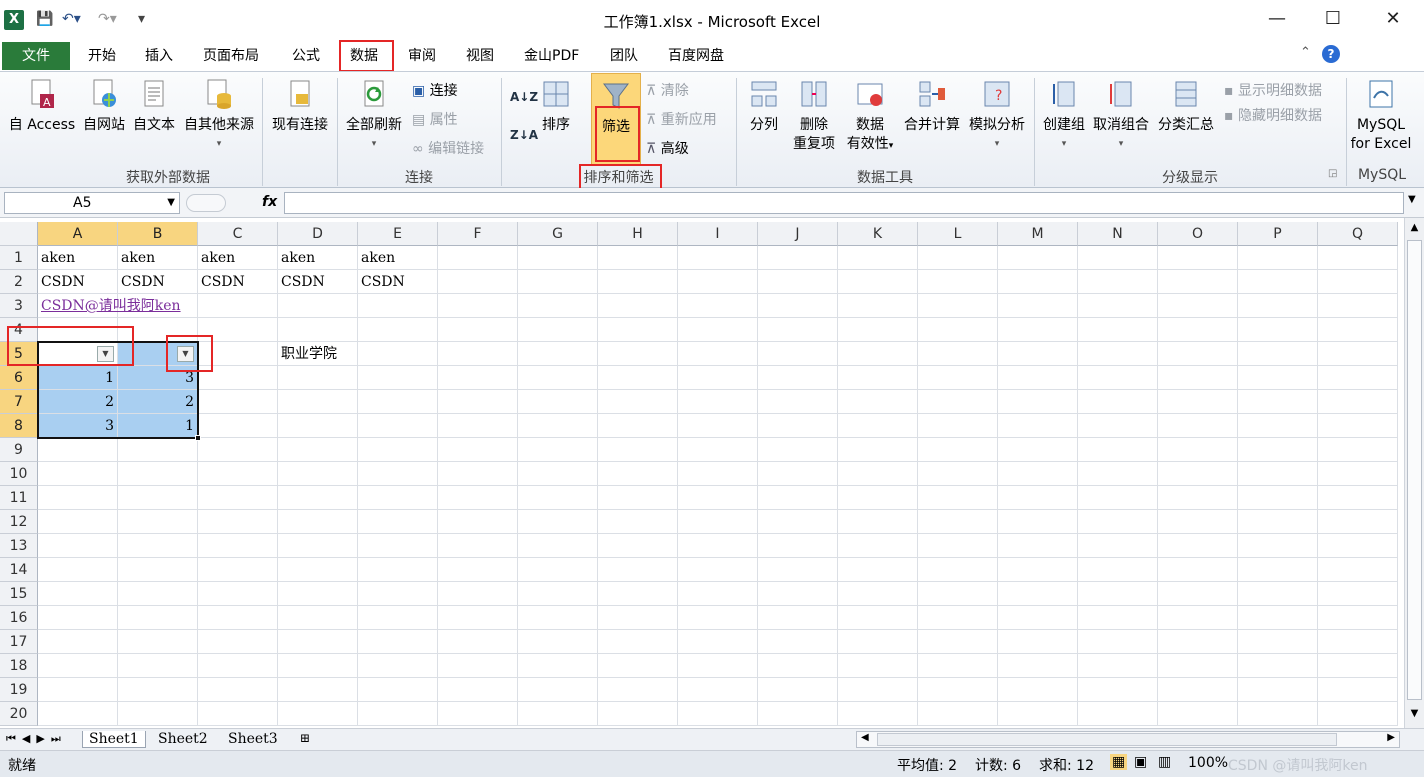  Describe the element at coordinates (19, 402) in the screenshot. I see `row-header-7: 7` at that location.